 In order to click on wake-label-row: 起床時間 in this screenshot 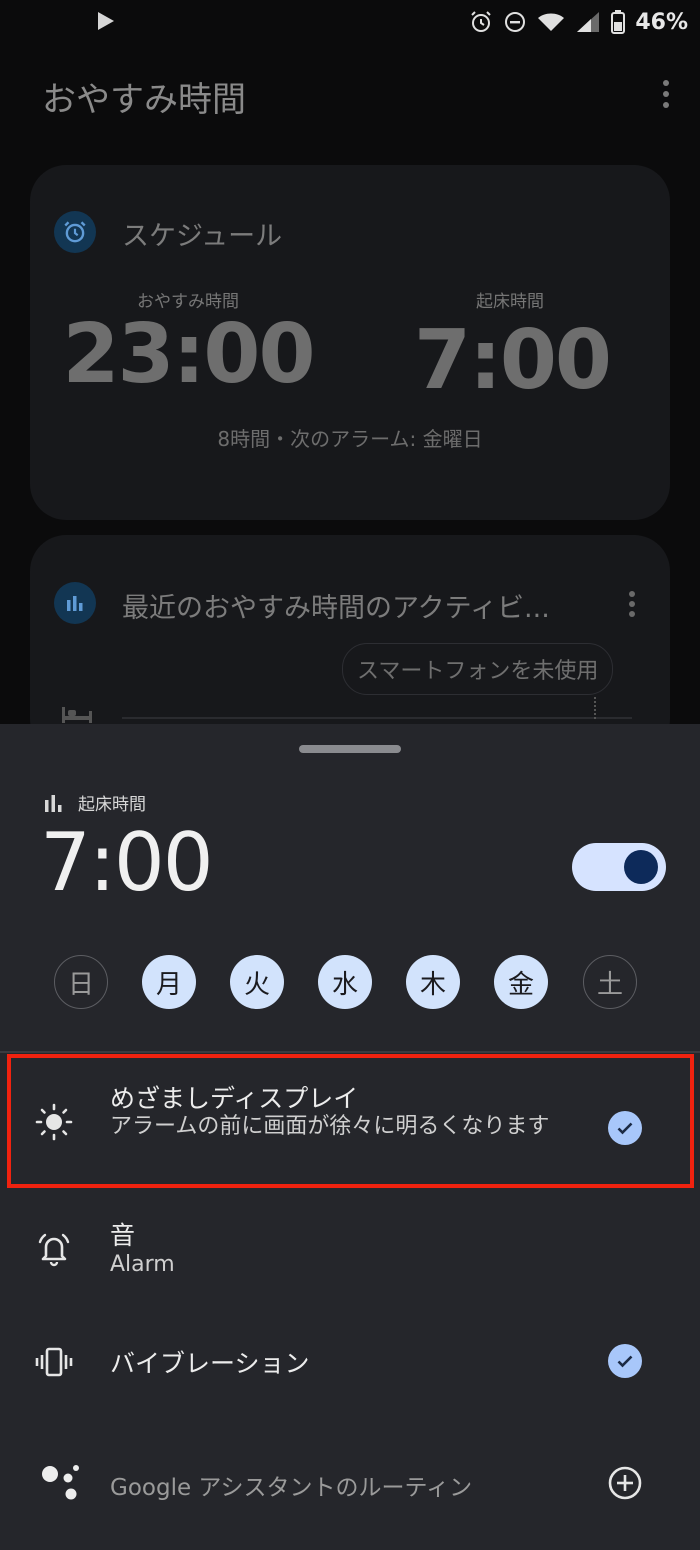, I will do `click(95, 802)`.